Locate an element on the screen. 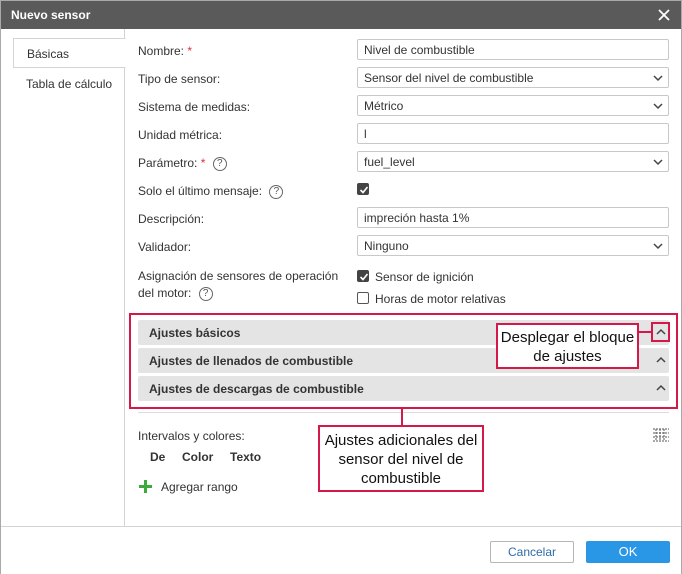 This screenshot has width=682, height=574. sensor-type-value: Sensor del nivel de combustible is located at coordinates (449, 78).